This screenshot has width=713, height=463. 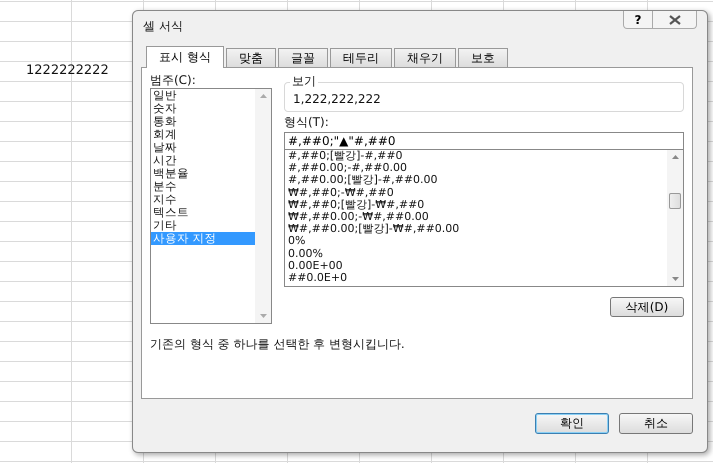 I want to click on format-item: ₩#,##0;-₩#,##0, so click(x=477, y=192).